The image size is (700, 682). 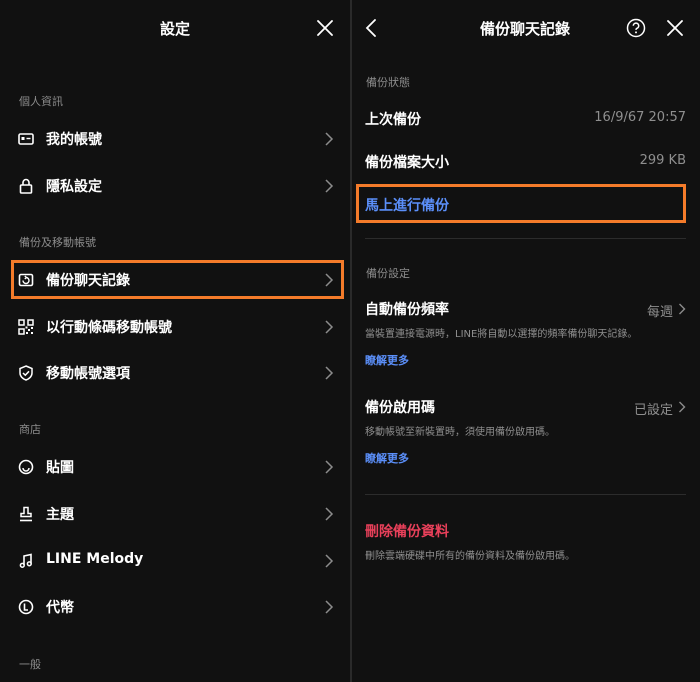 I want to click on section-backup-settings: 備份設定, so click(x=388, y=273).